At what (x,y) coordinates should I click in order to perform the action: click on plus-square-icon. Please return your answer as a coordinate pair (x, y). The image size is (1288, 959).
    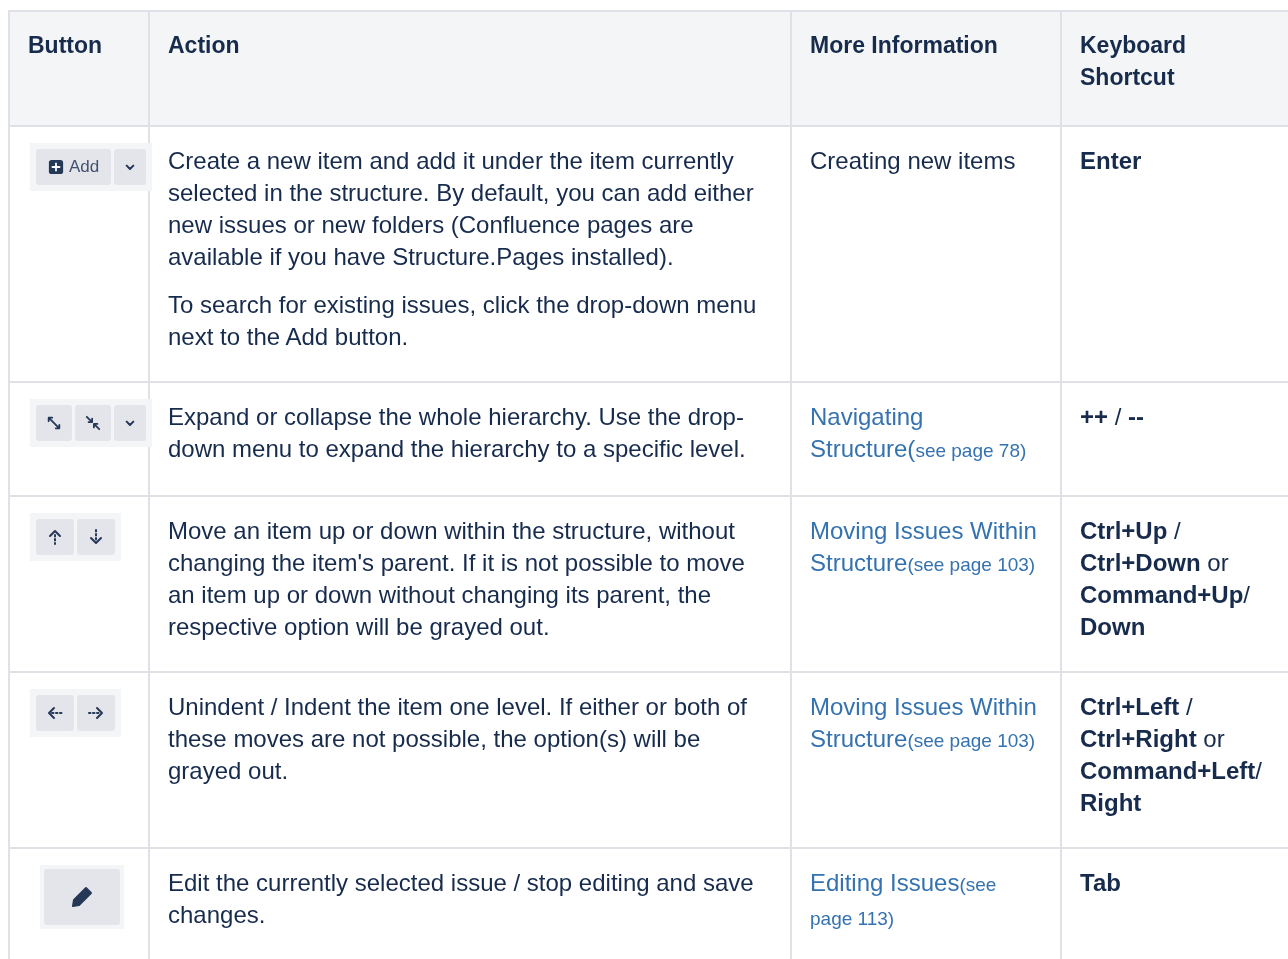
    Looking at the image, I should click on (56, 167).